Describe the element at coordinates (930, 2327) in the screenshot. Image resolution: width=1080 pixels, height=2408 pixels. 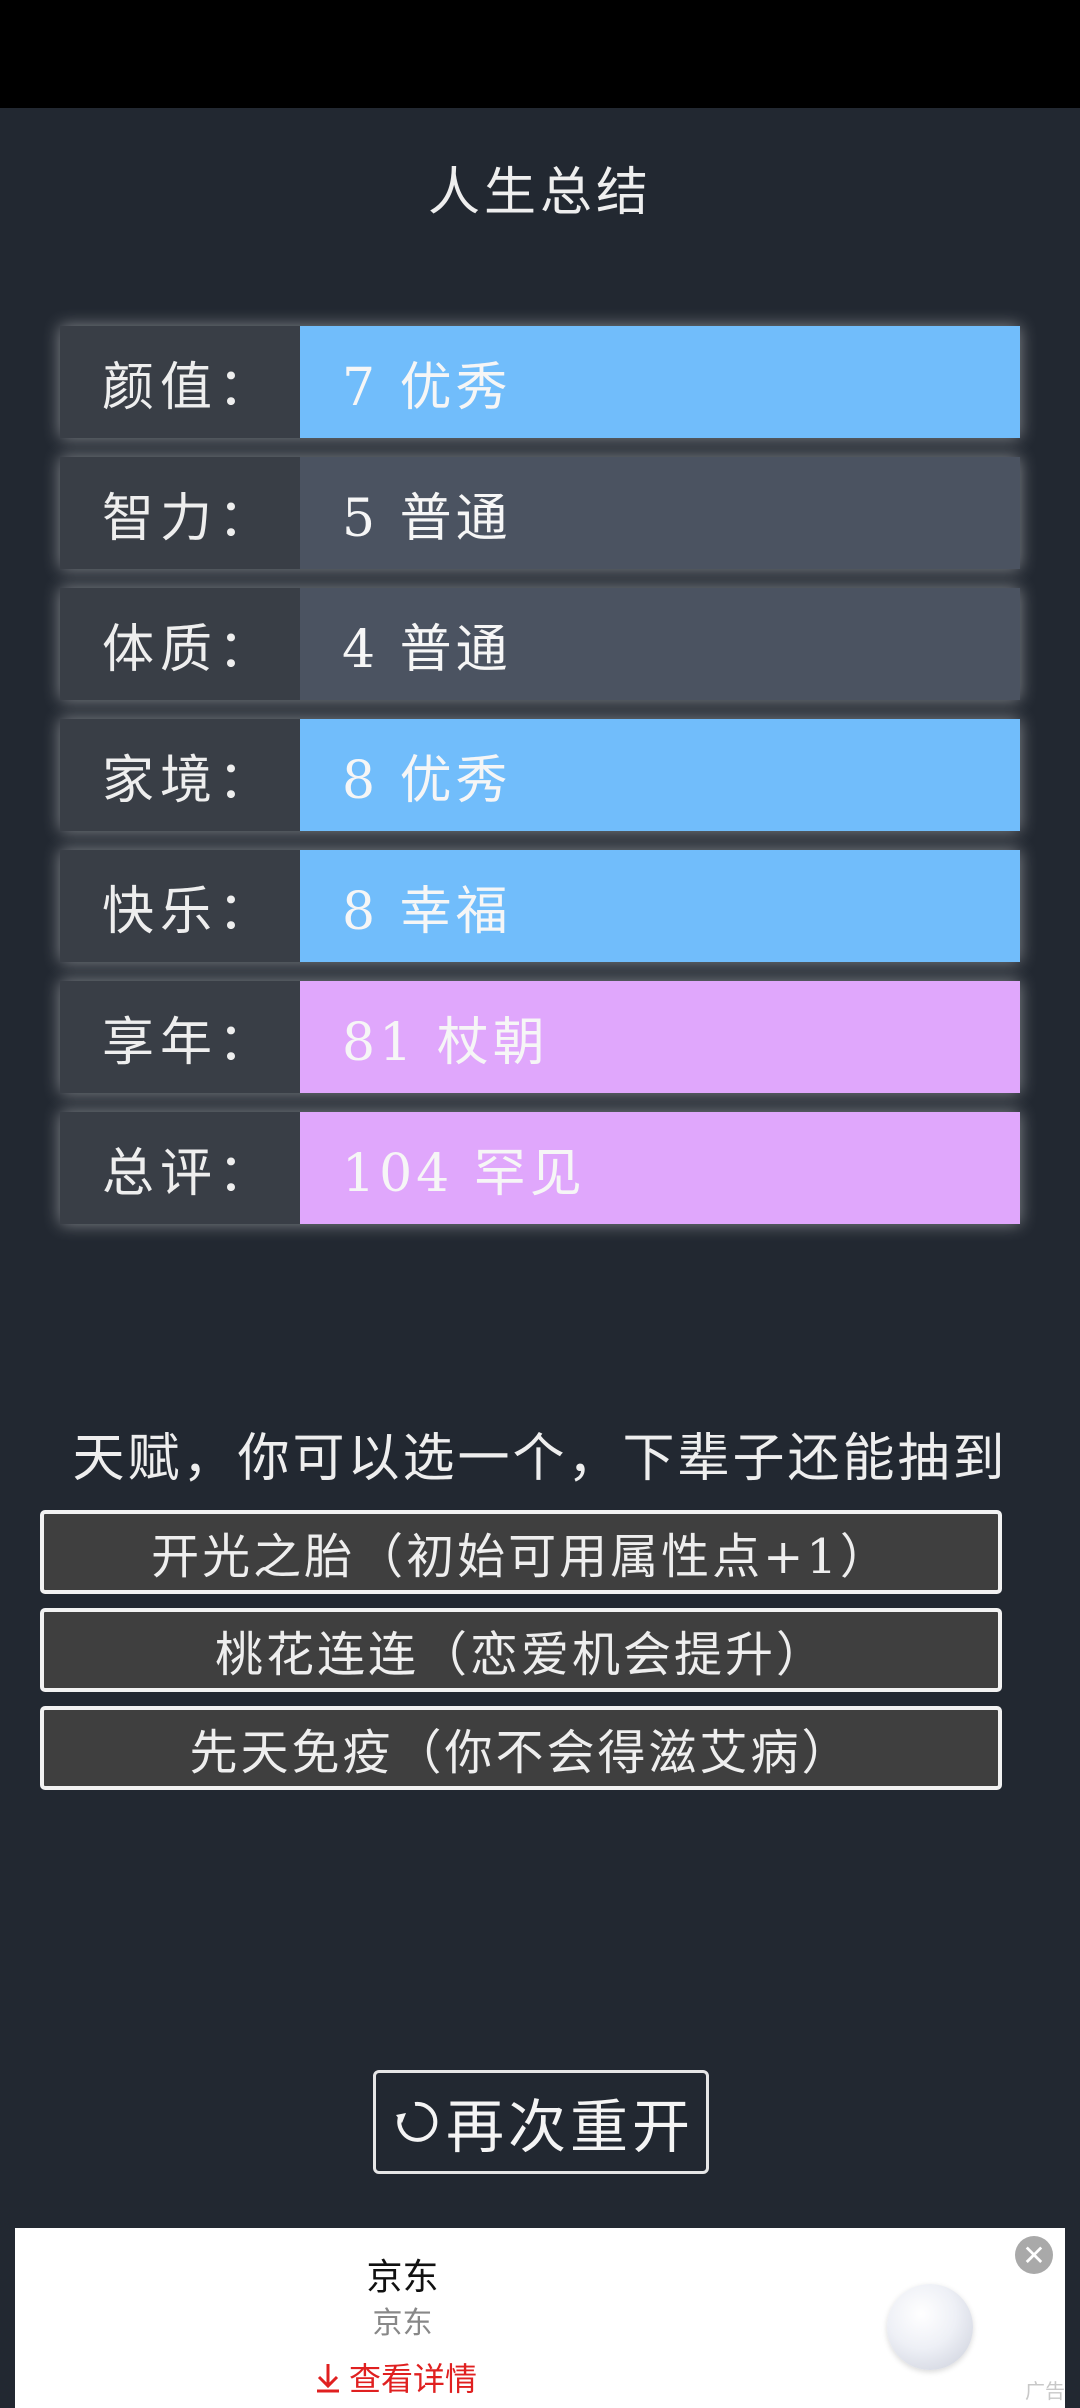
I see `ad-product-image` at that location.